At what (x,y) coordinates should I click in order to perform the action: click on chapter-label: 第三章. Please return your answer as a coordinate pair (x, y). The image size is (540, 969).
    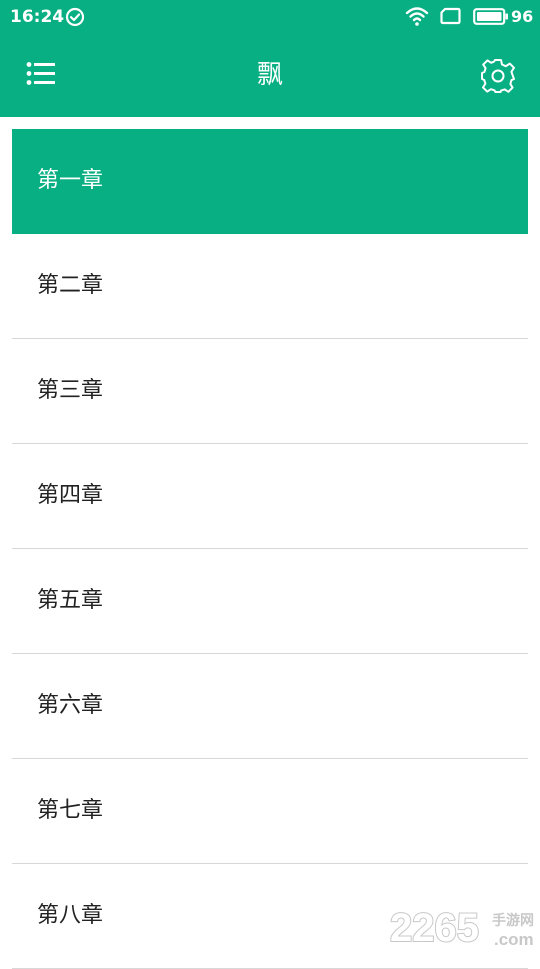
    Looking at the image, I should click on (70, 390).